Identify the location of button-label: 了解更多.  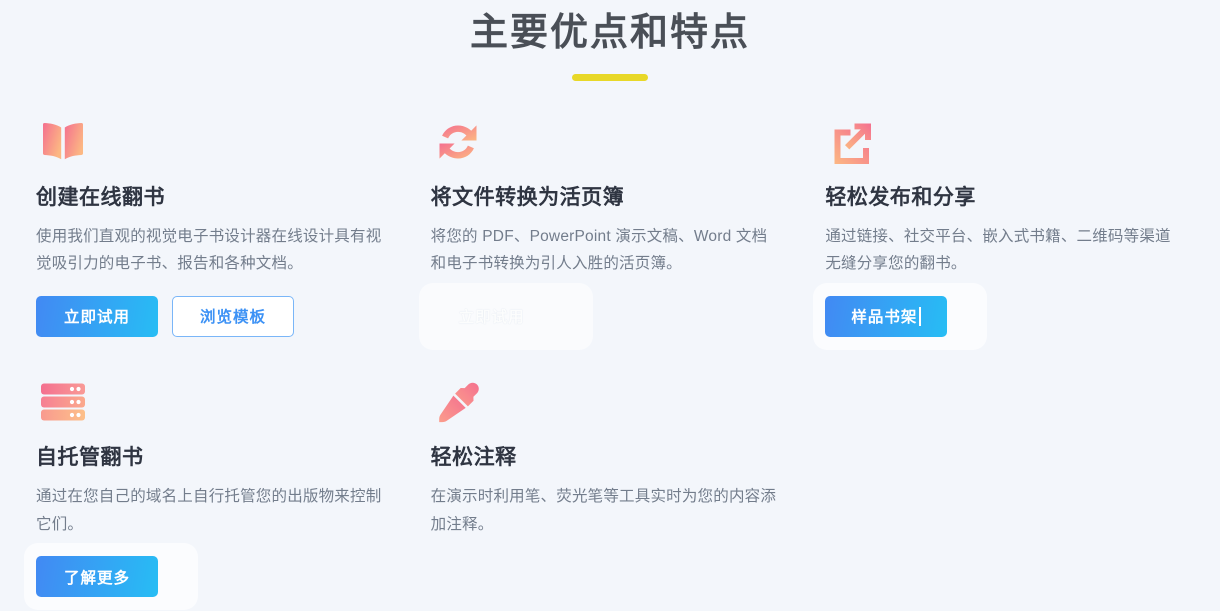
(96, 578).